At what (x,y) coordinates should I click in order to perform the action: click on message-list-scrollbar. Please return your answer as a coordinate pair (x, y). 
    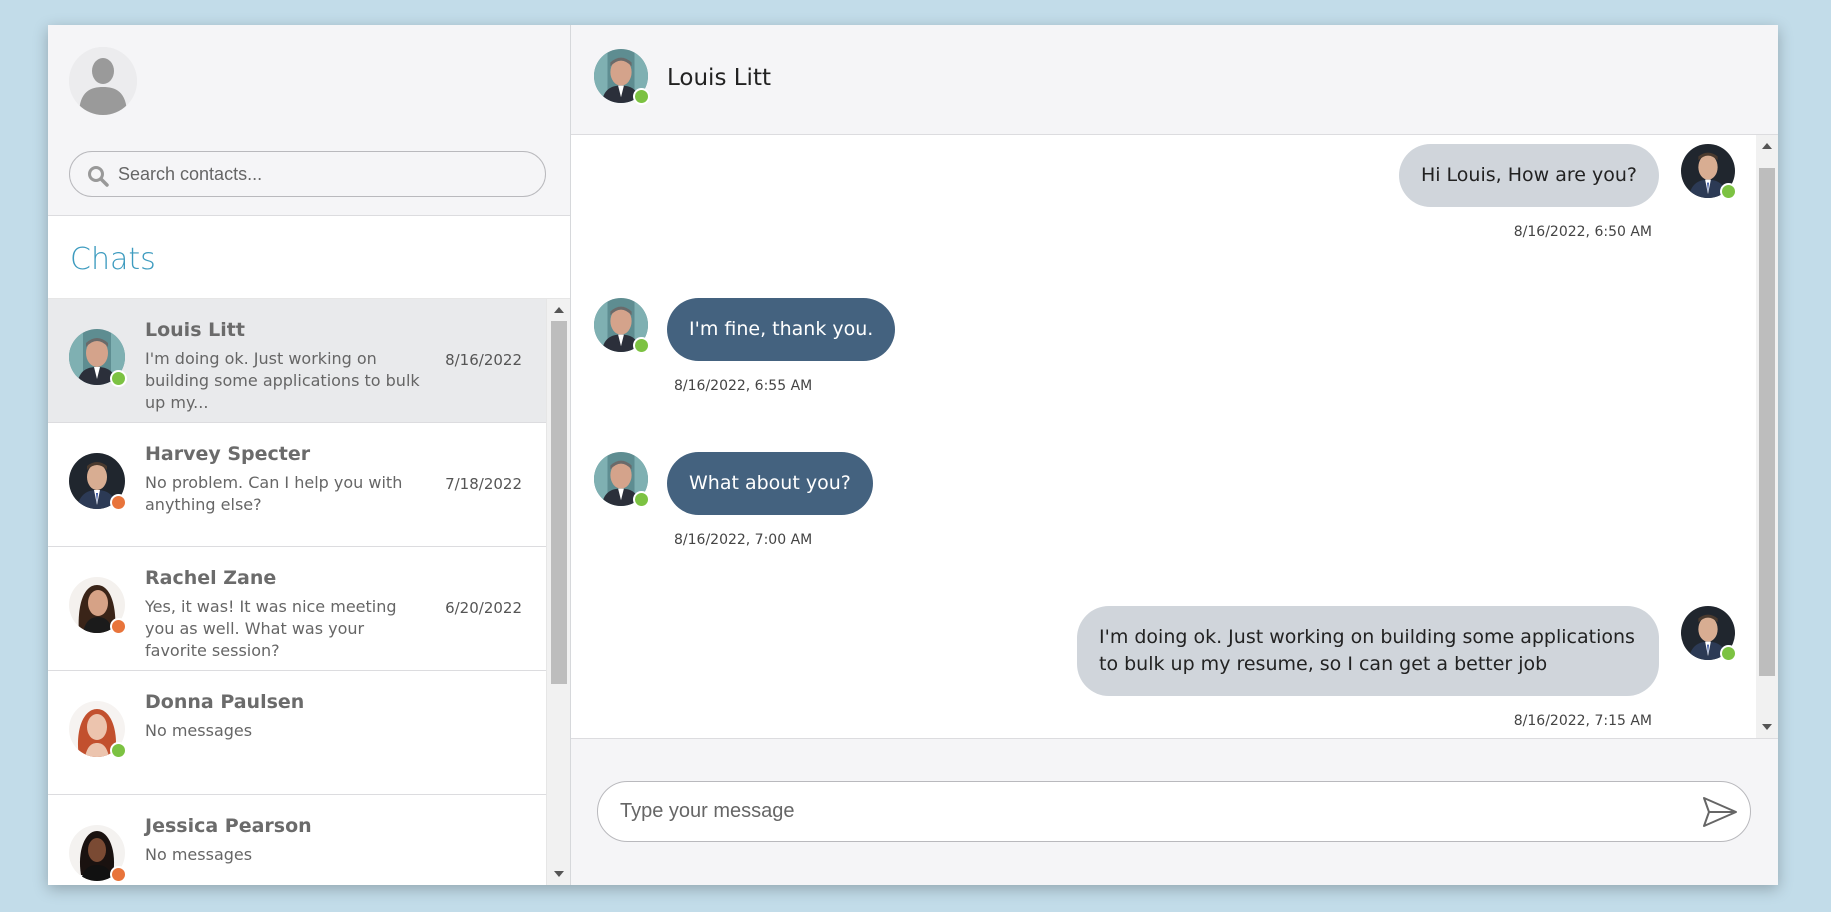
    Looking at the image, I should click on (1767, 436).